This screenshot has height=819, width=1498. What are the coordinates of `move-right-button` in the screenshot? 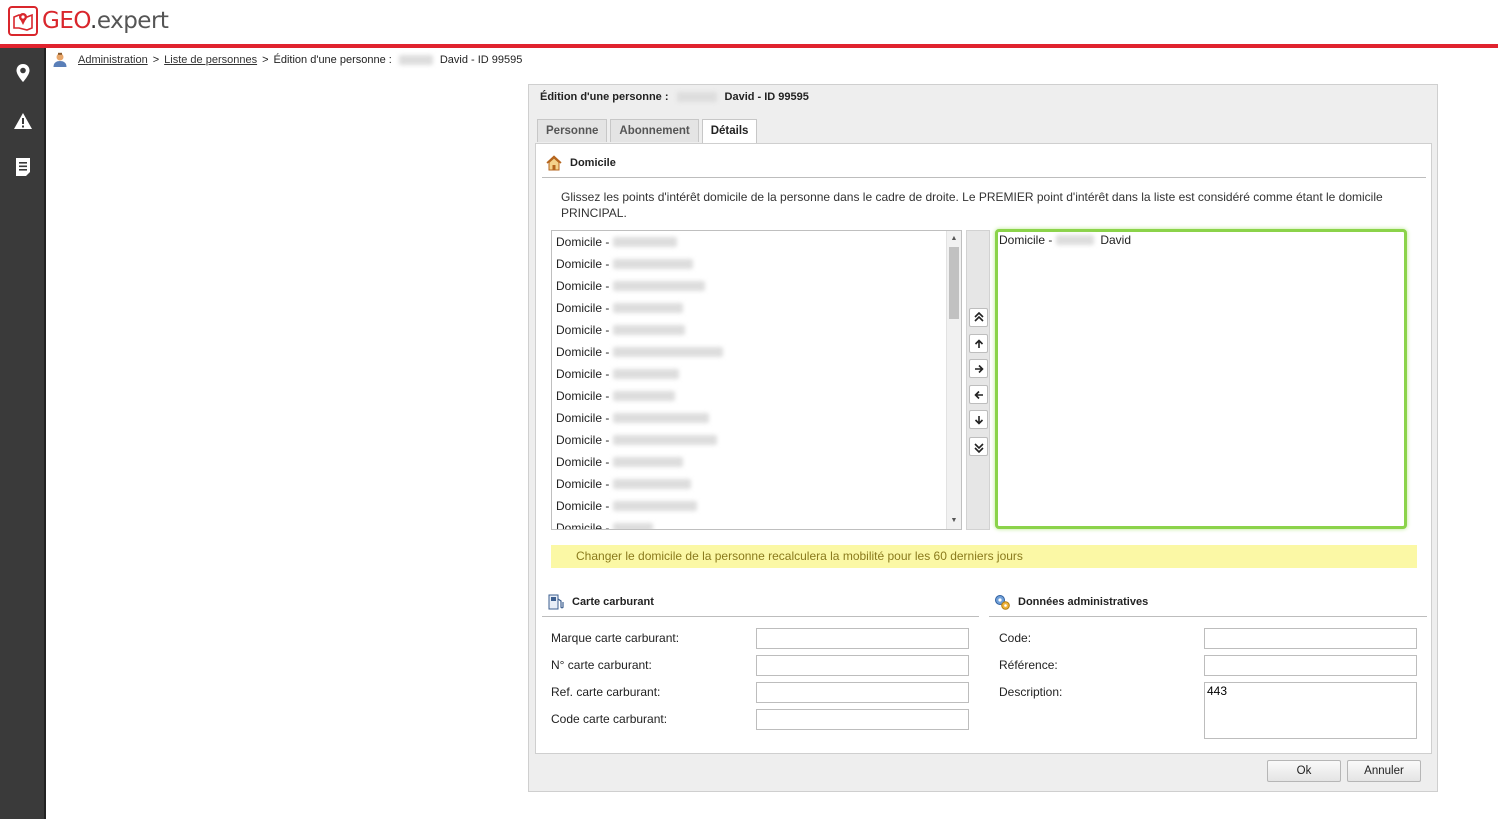 It's located at (978, 368).